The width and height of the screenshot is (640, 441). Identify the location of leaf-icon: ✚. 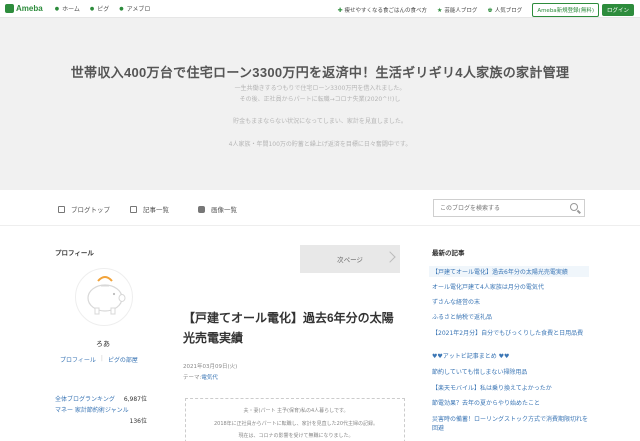
(340, 10).